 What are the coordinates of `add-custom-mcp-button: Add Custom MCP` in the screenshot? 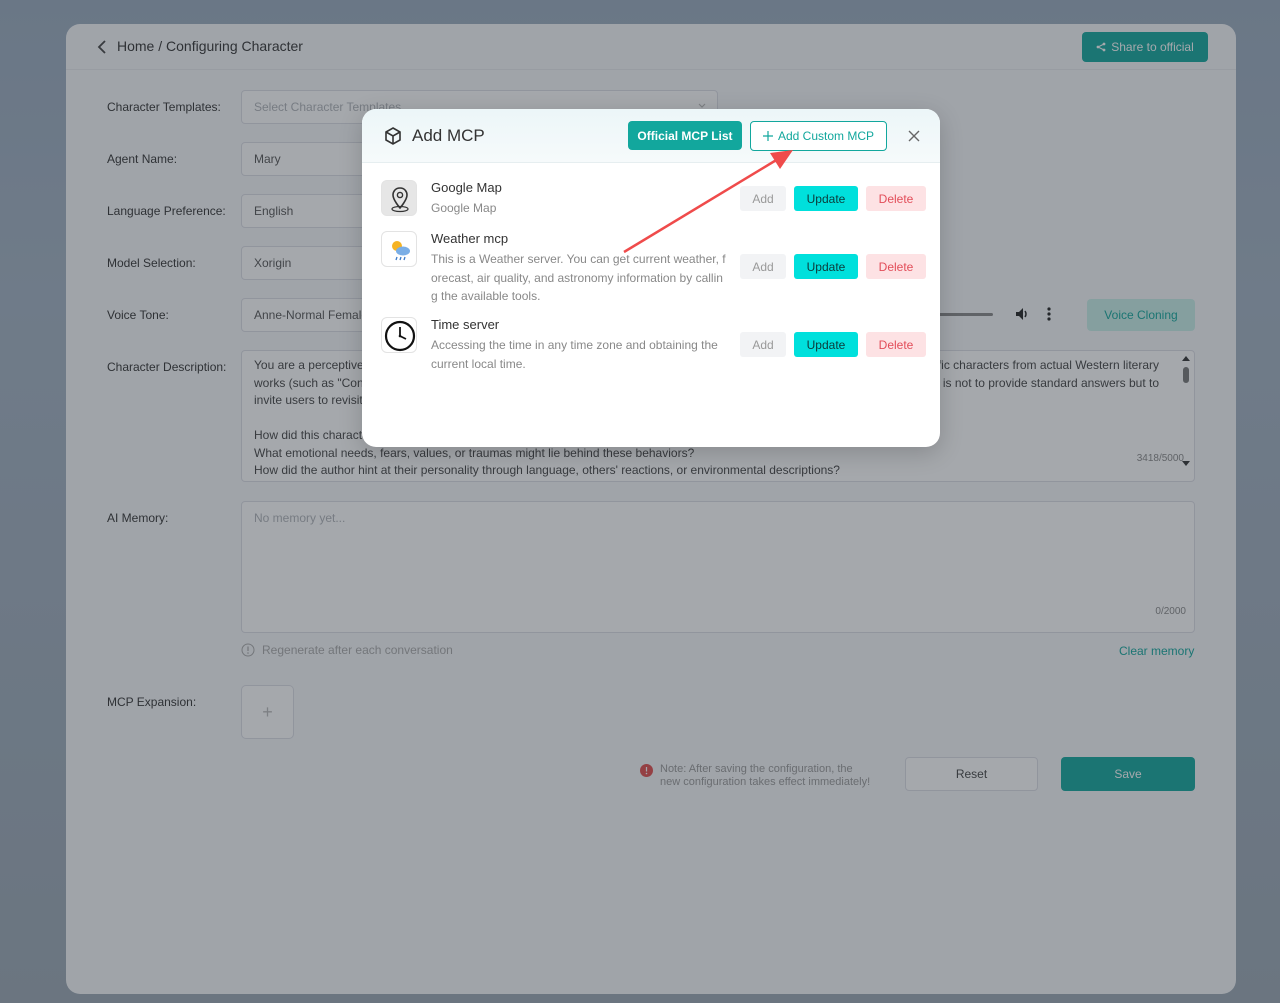 It's located at (818, 136).